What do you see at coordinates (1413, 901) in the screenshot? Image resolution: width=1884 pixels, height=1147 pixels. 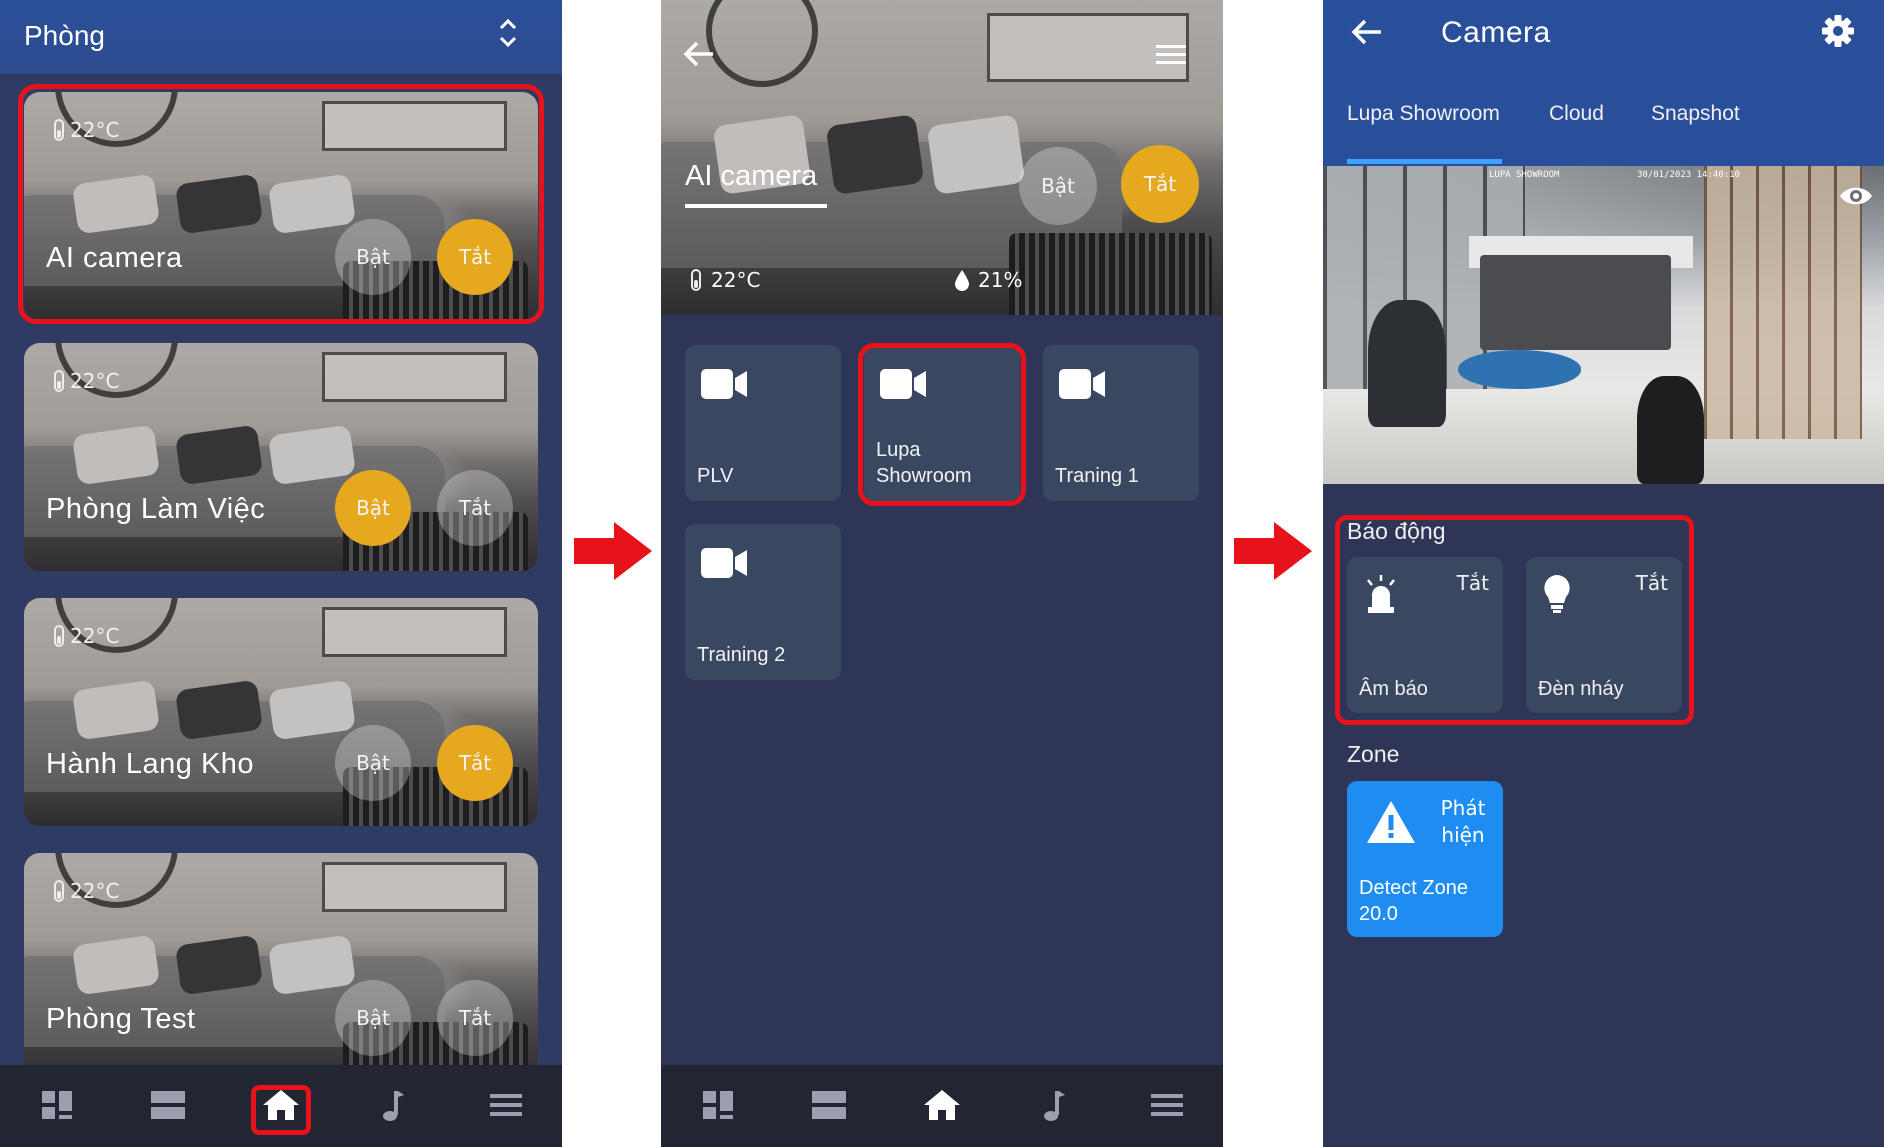 I see `zone-name: Detect Zone 20.0` at bounding box center [1413, 901].